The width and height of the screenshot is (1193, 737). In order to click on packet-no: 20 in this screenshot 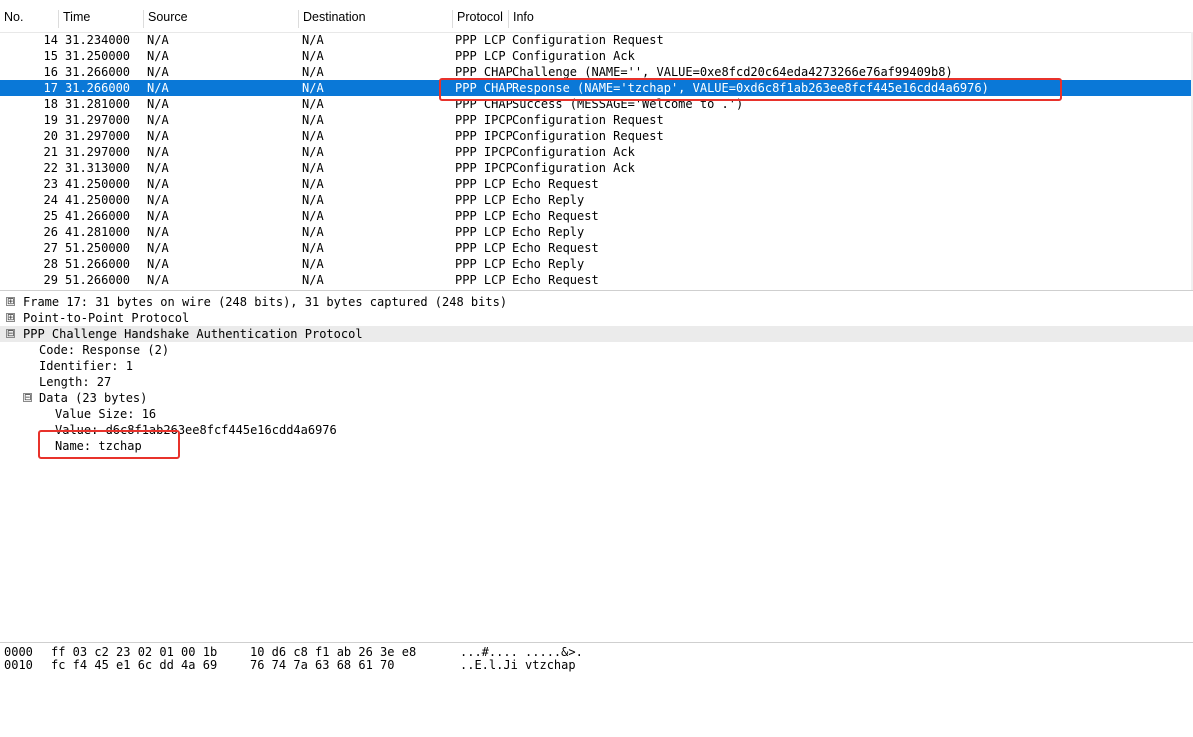, I will do `click(50, 136)`.